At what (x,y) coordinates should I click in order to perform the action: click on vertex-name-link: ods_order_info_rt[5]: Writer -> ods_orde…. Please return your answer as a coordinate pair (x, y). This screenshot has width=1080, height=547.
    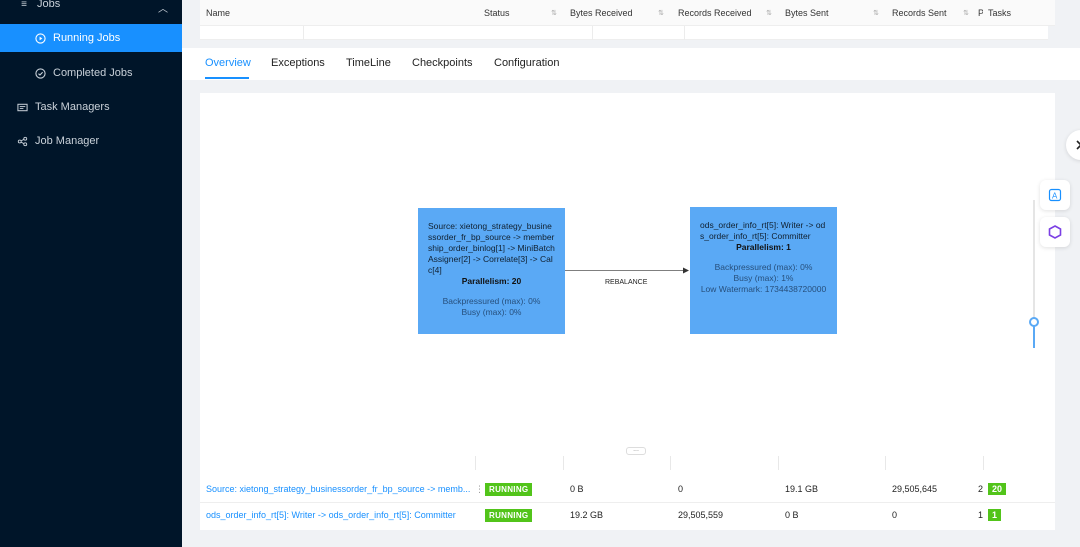
    Looking at the image, I should click on (331, 515).